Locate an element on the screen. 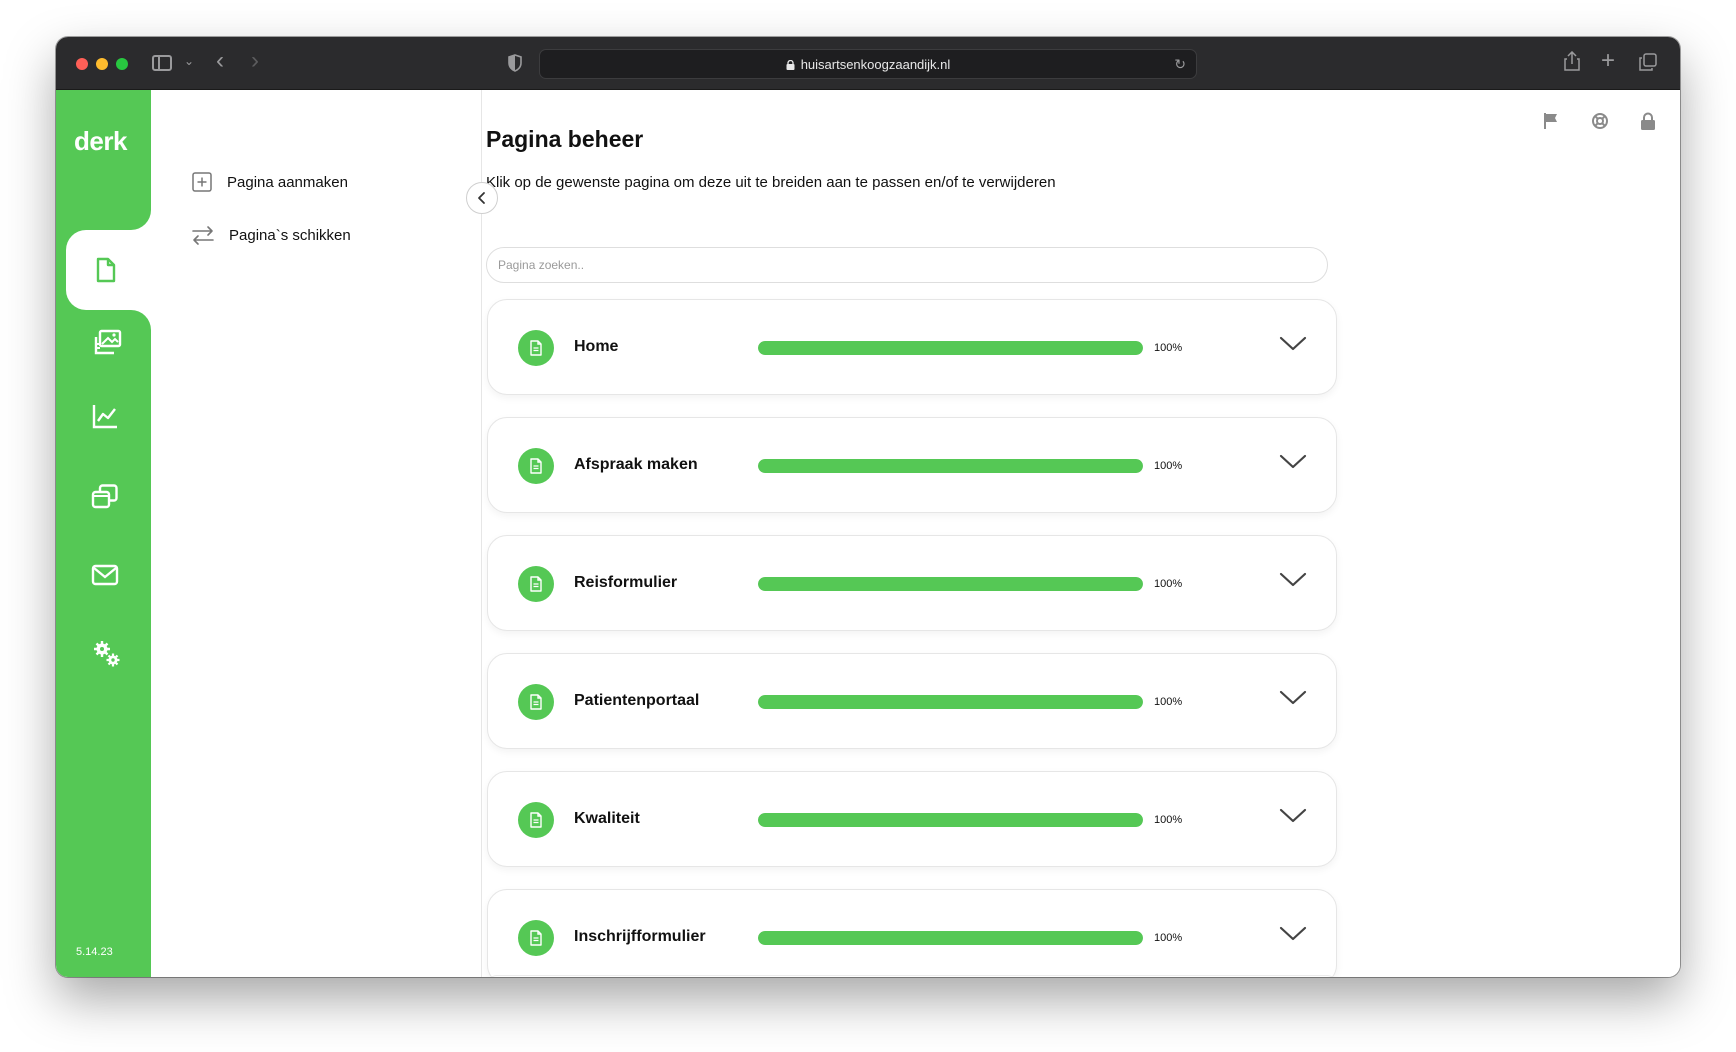 The height and width of the screenshot is (1052, 1736). address-bar: huisartsenkoogzaandijk.nl ↻ is located at coordinates (868, 64).